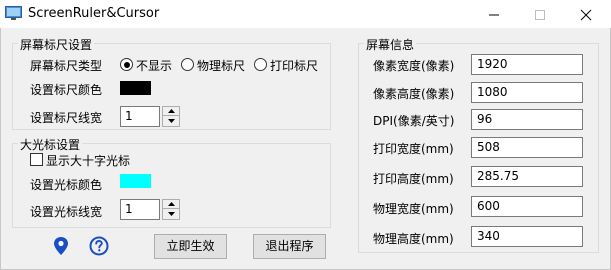 This screenshot has width=611, height=270. Describe the element at coordinates (260, 64) in the screenshot. I see `radio-ruler-print` at that location.